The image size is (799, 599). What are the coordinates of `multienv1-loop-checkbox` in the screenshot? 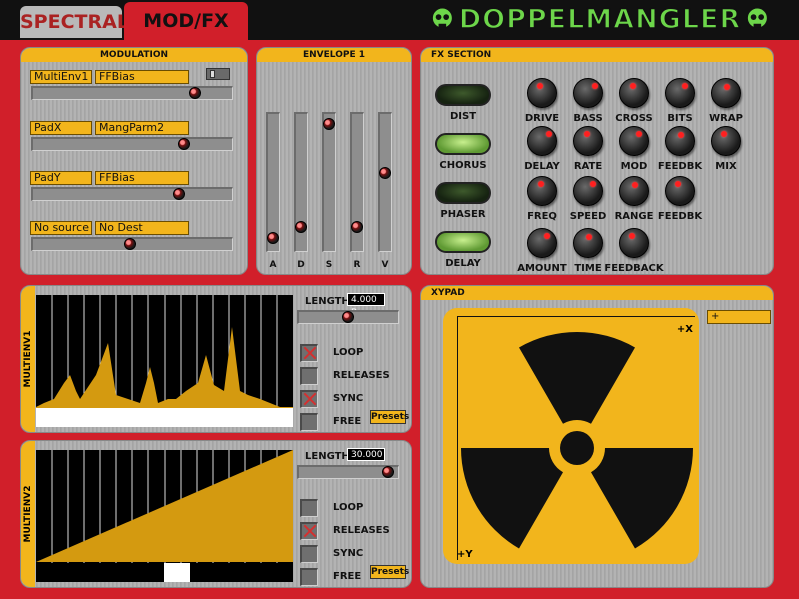 It's located at (309, 353).